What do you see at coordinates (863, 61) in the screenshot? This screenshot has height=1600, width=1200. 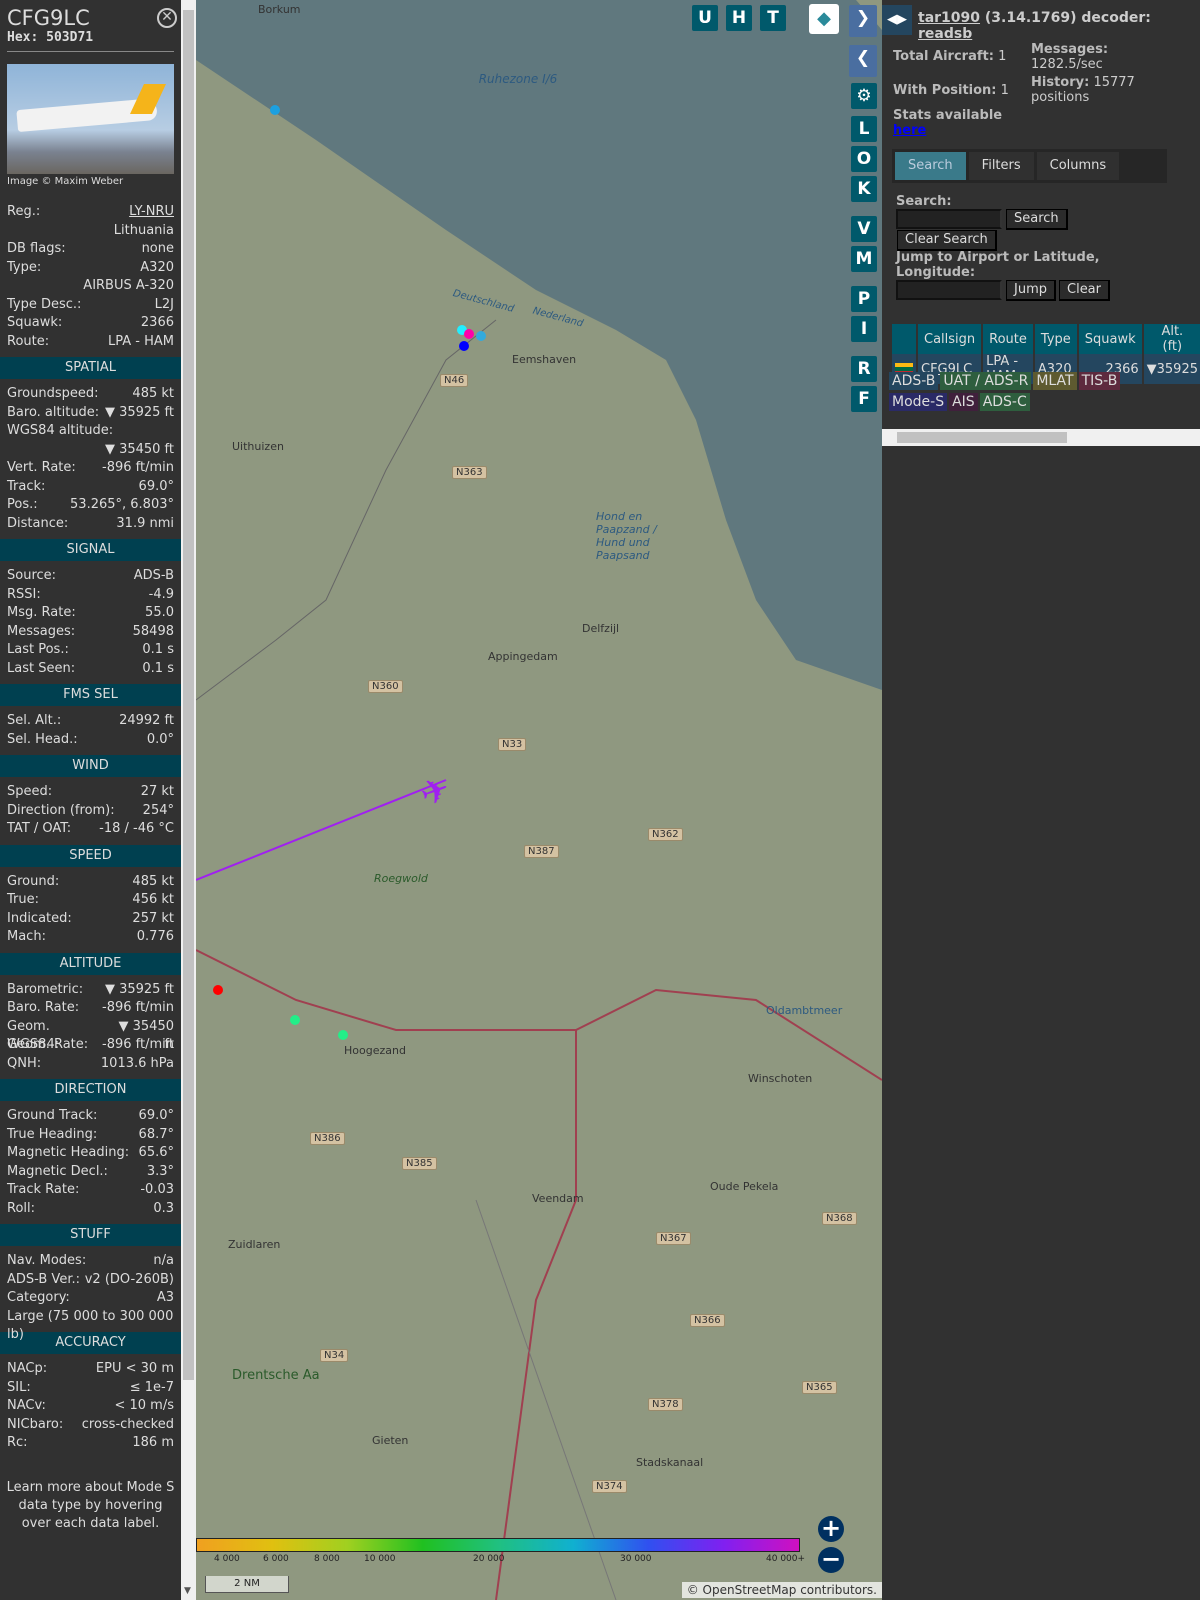 I see `collapse-left-button: ❮` at bounding box center [863, 61].